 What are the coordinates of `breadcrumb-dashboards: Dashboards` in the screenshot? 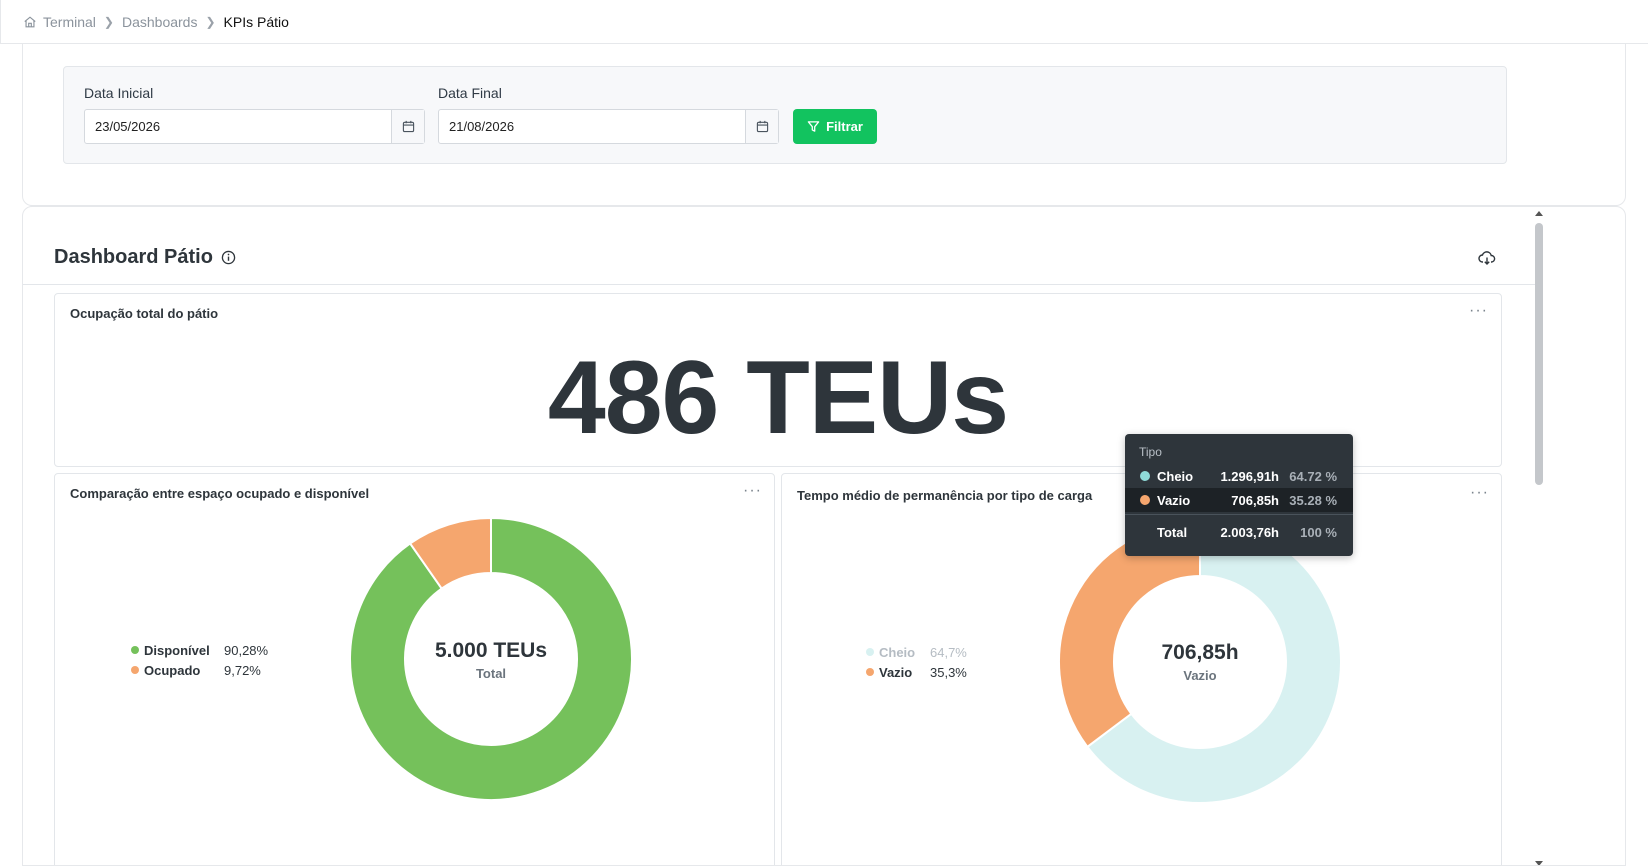 It's located at (160, 22).